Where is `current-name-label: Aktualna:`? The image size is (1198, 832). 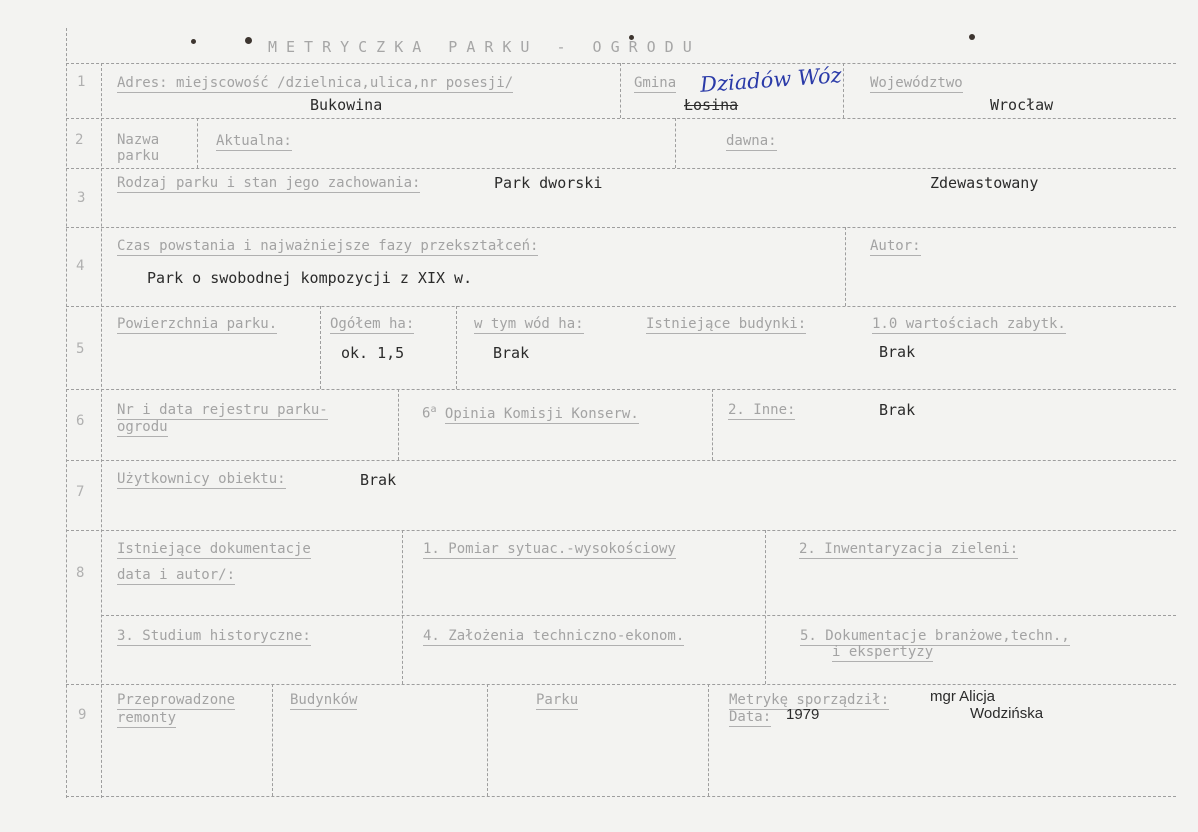 current-name-label: Aktualna: is located at coordinates (254, 142).